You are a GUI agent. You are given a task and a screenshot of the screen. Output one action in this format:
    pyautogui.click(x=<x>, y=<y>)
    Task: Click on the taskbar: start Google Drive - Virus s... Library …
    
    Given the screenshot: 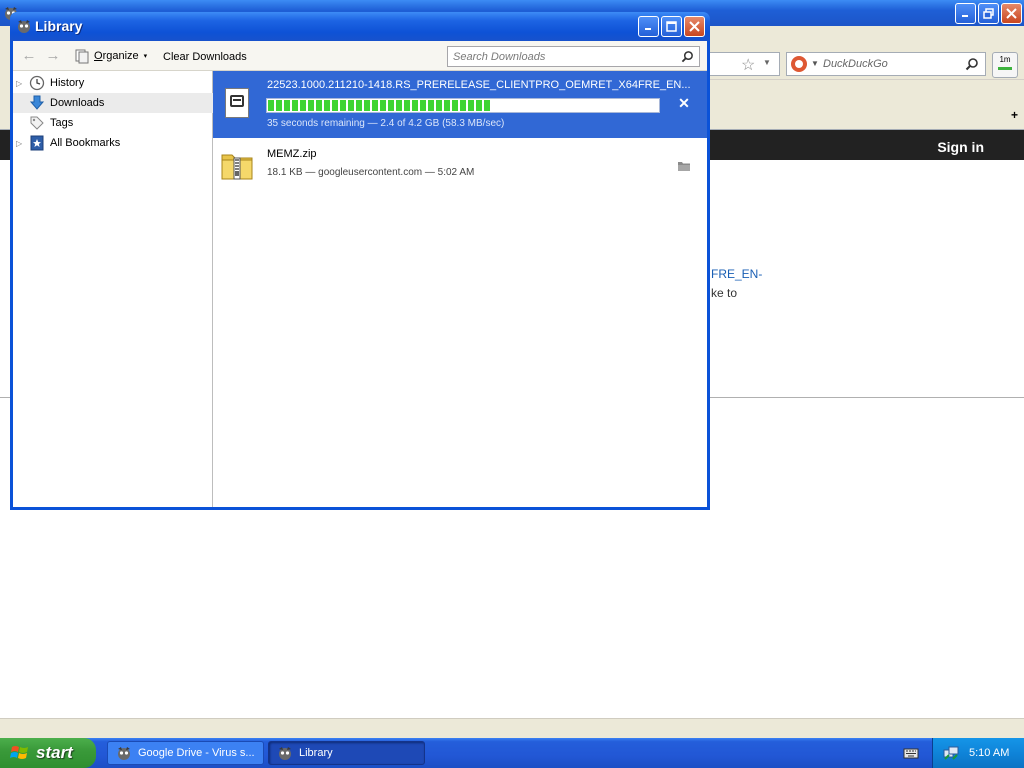 What is the action you would take?
    pyautogui.click(x=512, y=753)
    